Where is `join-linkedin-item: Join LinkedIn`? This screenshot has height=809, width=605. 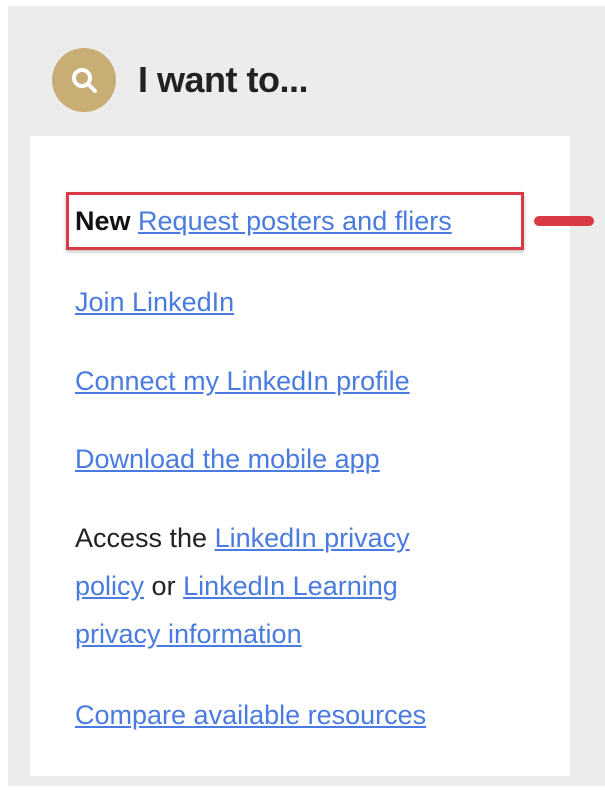
join-linkedin-item: Join LinkedIn is located at coordinates (154, 302).